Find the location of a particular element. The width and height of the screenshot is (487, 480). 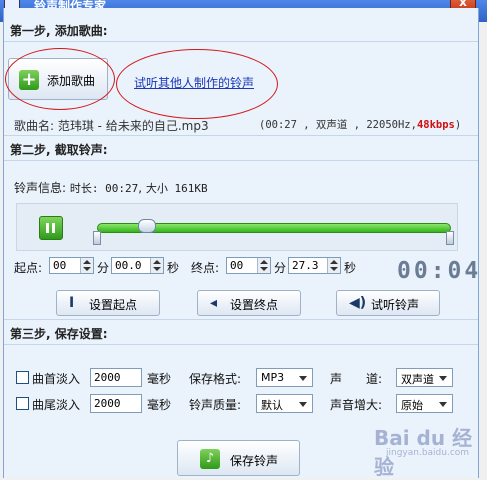

watermark: Bai du 经验 jingyan.baidu.com is located at coordinates (426, 451).